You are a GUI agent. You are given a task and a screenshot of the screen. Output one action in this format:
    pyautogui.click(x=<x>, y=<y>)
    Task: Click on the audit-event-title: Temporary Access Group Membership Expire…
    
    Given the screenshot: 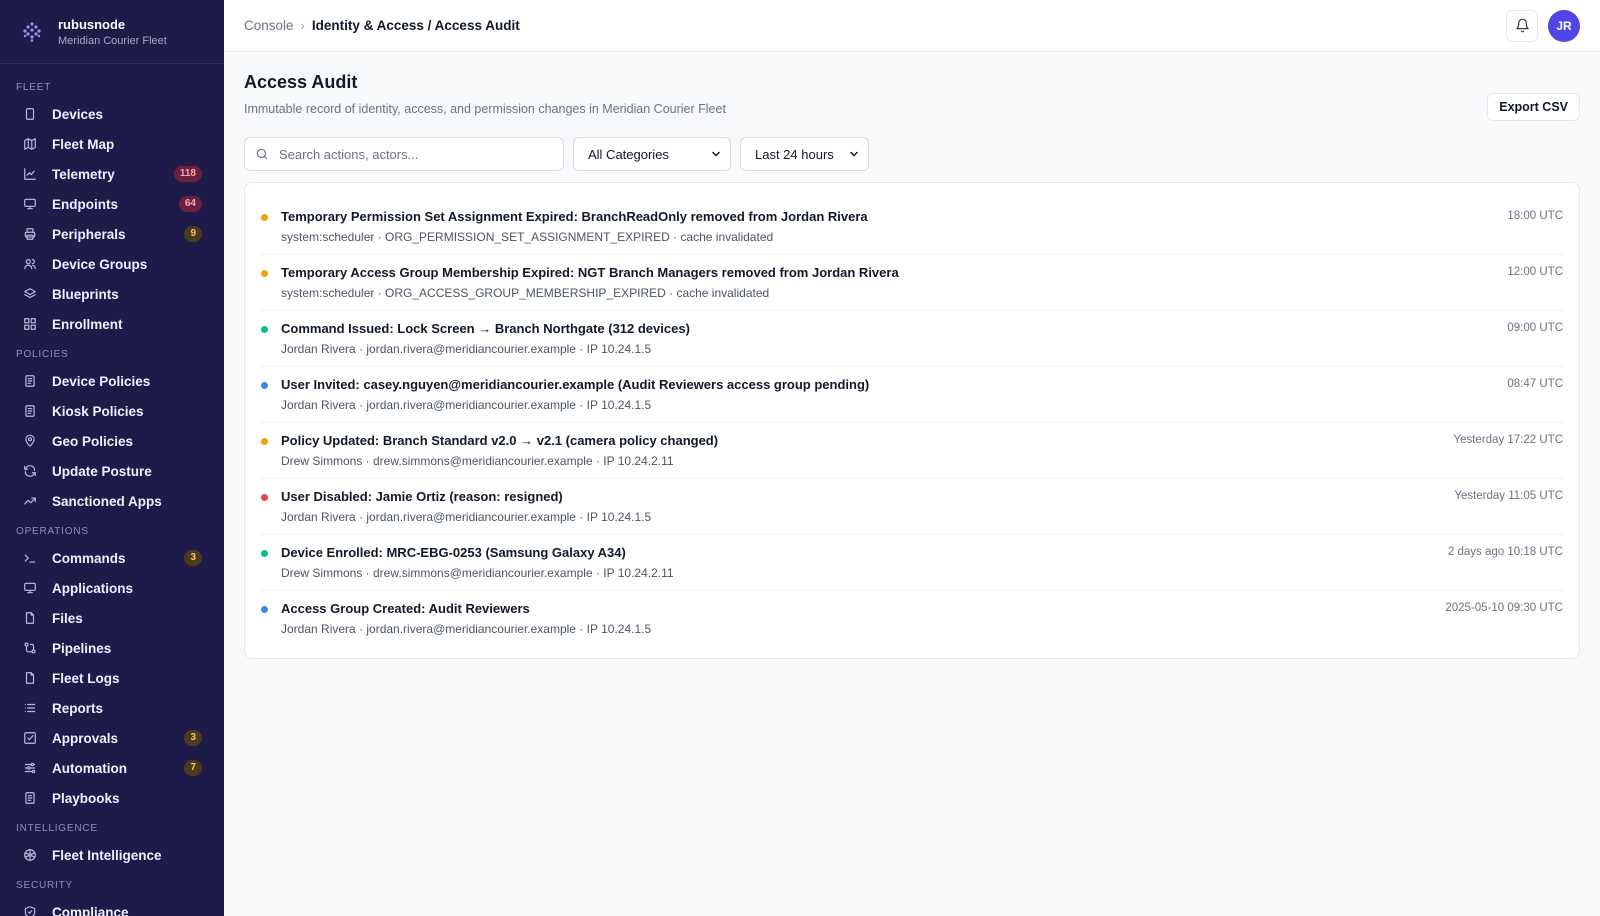 What is the action you would take?
    pyautogui.click(x=590, y=272)
    